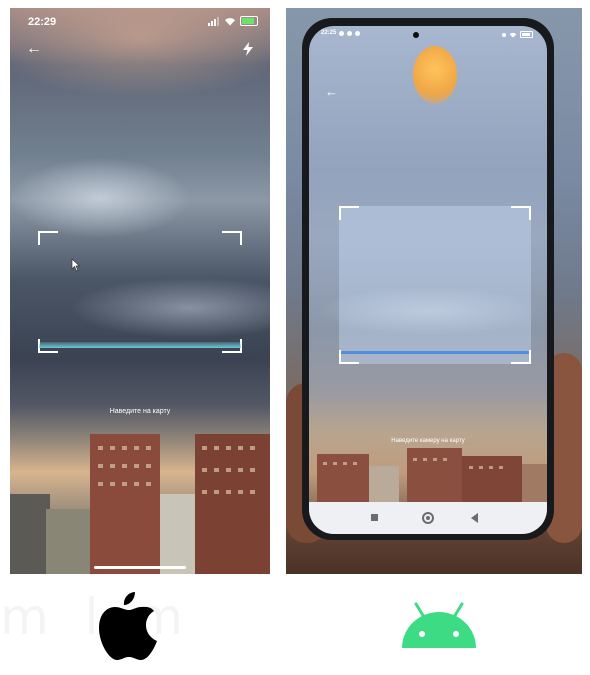 The image size is (590, 675). What do you see at coordinates (140, 23) in the screenshot?
I see `status-bar: 22:29` at bounding box center [140, 23].